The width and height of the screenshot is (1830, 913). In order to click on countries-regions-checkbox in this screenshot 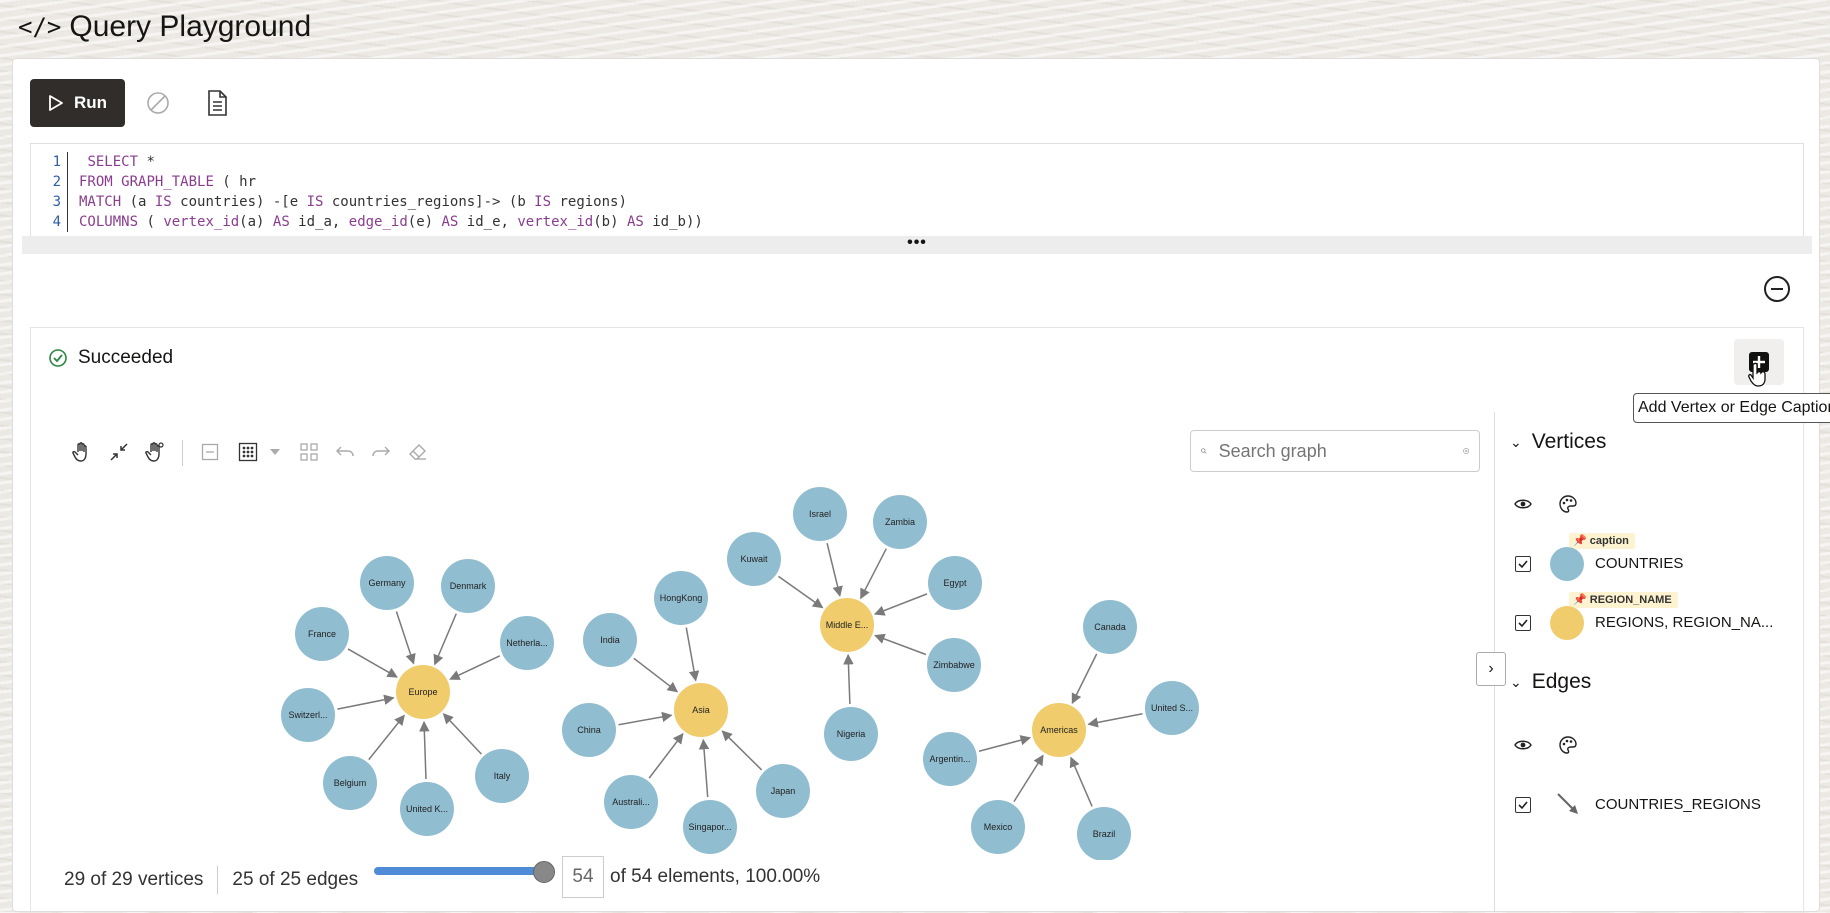, I will do `click(1523, 805)`.